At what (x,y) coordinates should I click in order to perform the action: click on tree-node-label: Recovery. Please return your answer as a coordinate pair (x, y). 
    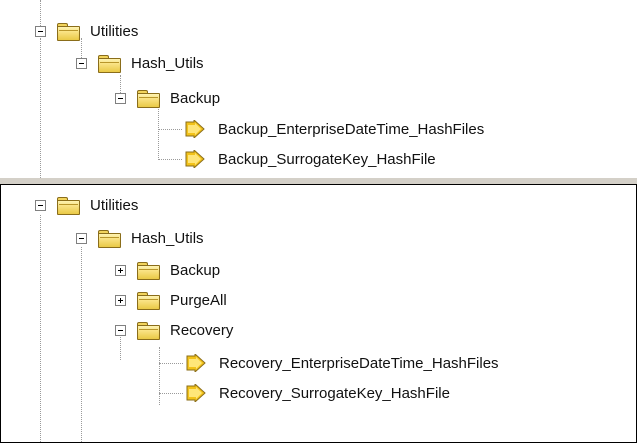
    Looking at the image, I should click on (202, 330).